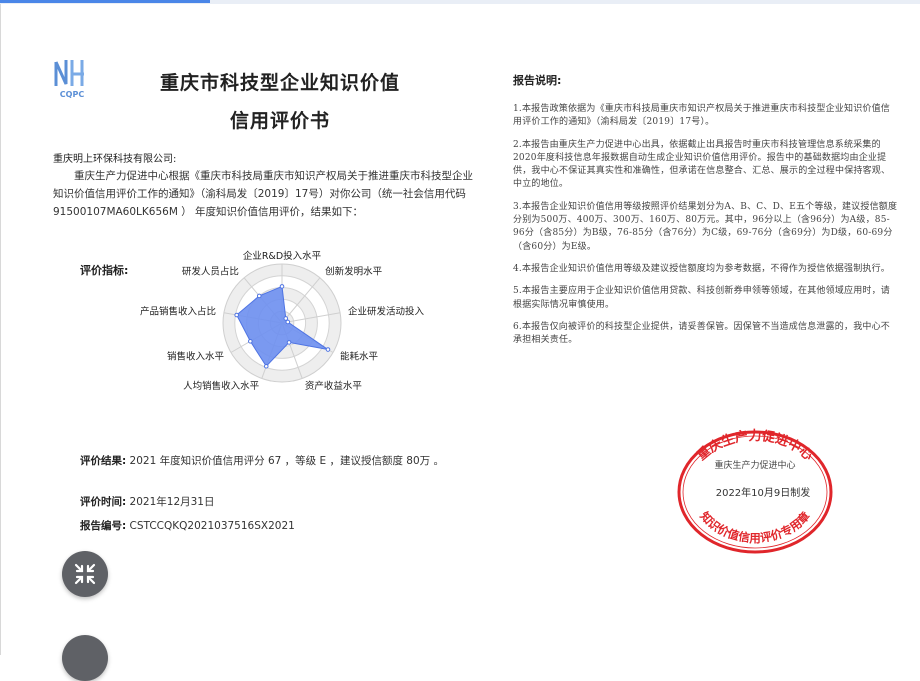 Image resolution: width=920 pixels, height=681 pixels. I want to click on radar-axis-label: 能耗水平, so click(359, 357).